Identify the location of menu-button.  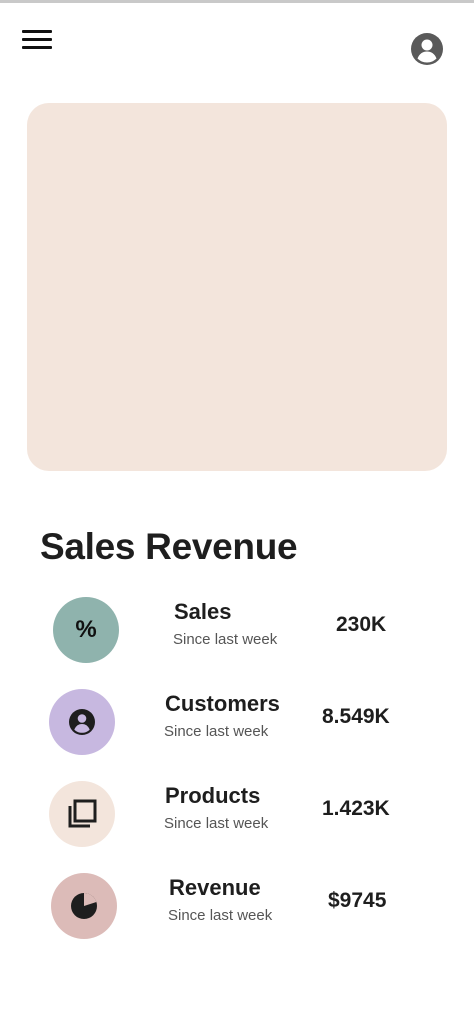
(38, 40).